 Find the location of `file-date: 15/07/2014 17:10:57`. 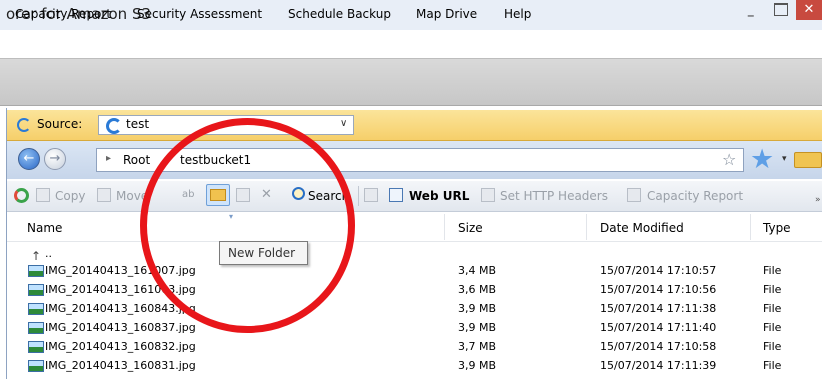

file-date: 15/07/2014 17:10:57 is located at coordinates (658, 270).